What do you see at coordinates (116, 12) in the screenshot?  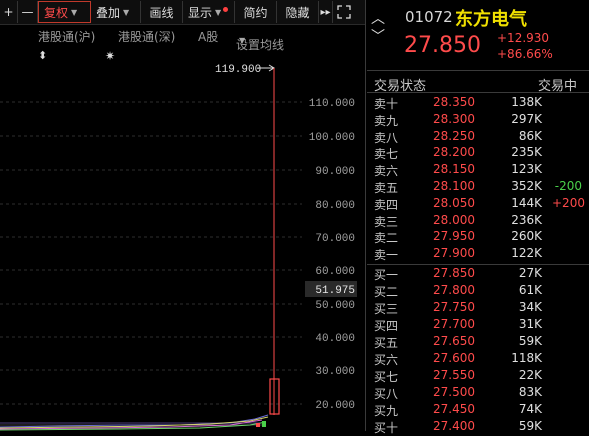 I see `diejia-dropdown: 叠加 ▼` at bounding box center [116, 12].